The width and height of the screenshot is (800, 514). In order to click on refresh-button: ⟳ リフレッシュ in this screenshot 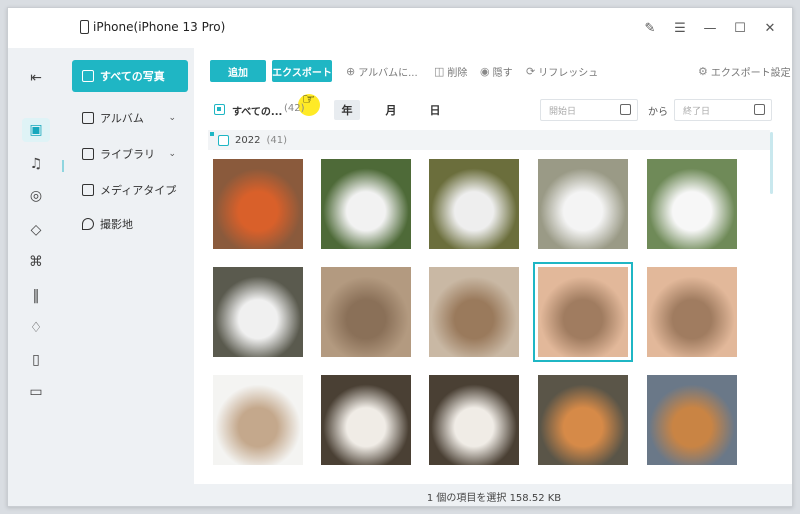, I will do `click(562, 71)`.